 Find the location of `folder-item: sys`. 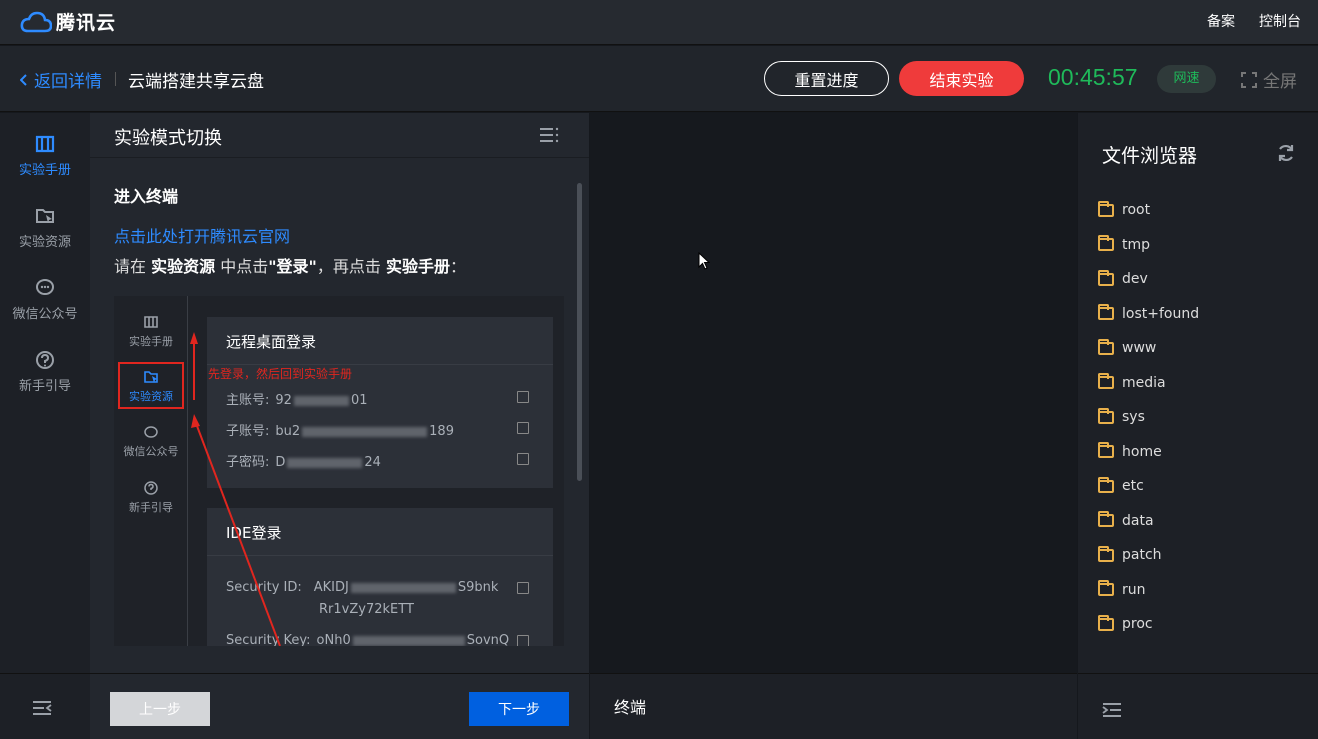

folder-item: sys is located at coordinates (1198, 417).